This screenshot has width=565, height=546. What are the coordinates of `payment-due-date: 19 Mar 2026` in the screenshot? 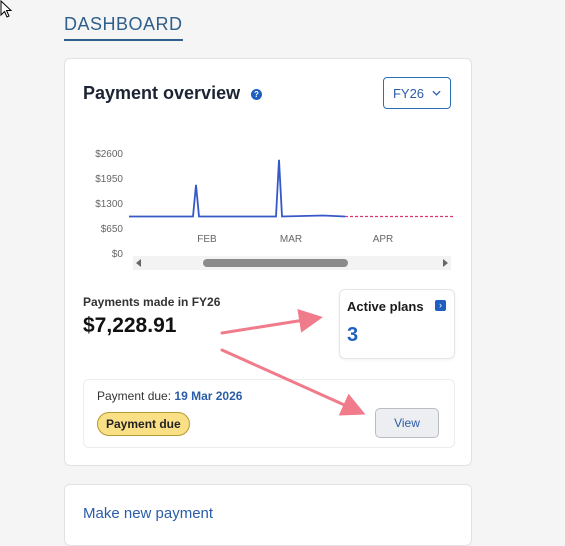 It's located at (208, 396).